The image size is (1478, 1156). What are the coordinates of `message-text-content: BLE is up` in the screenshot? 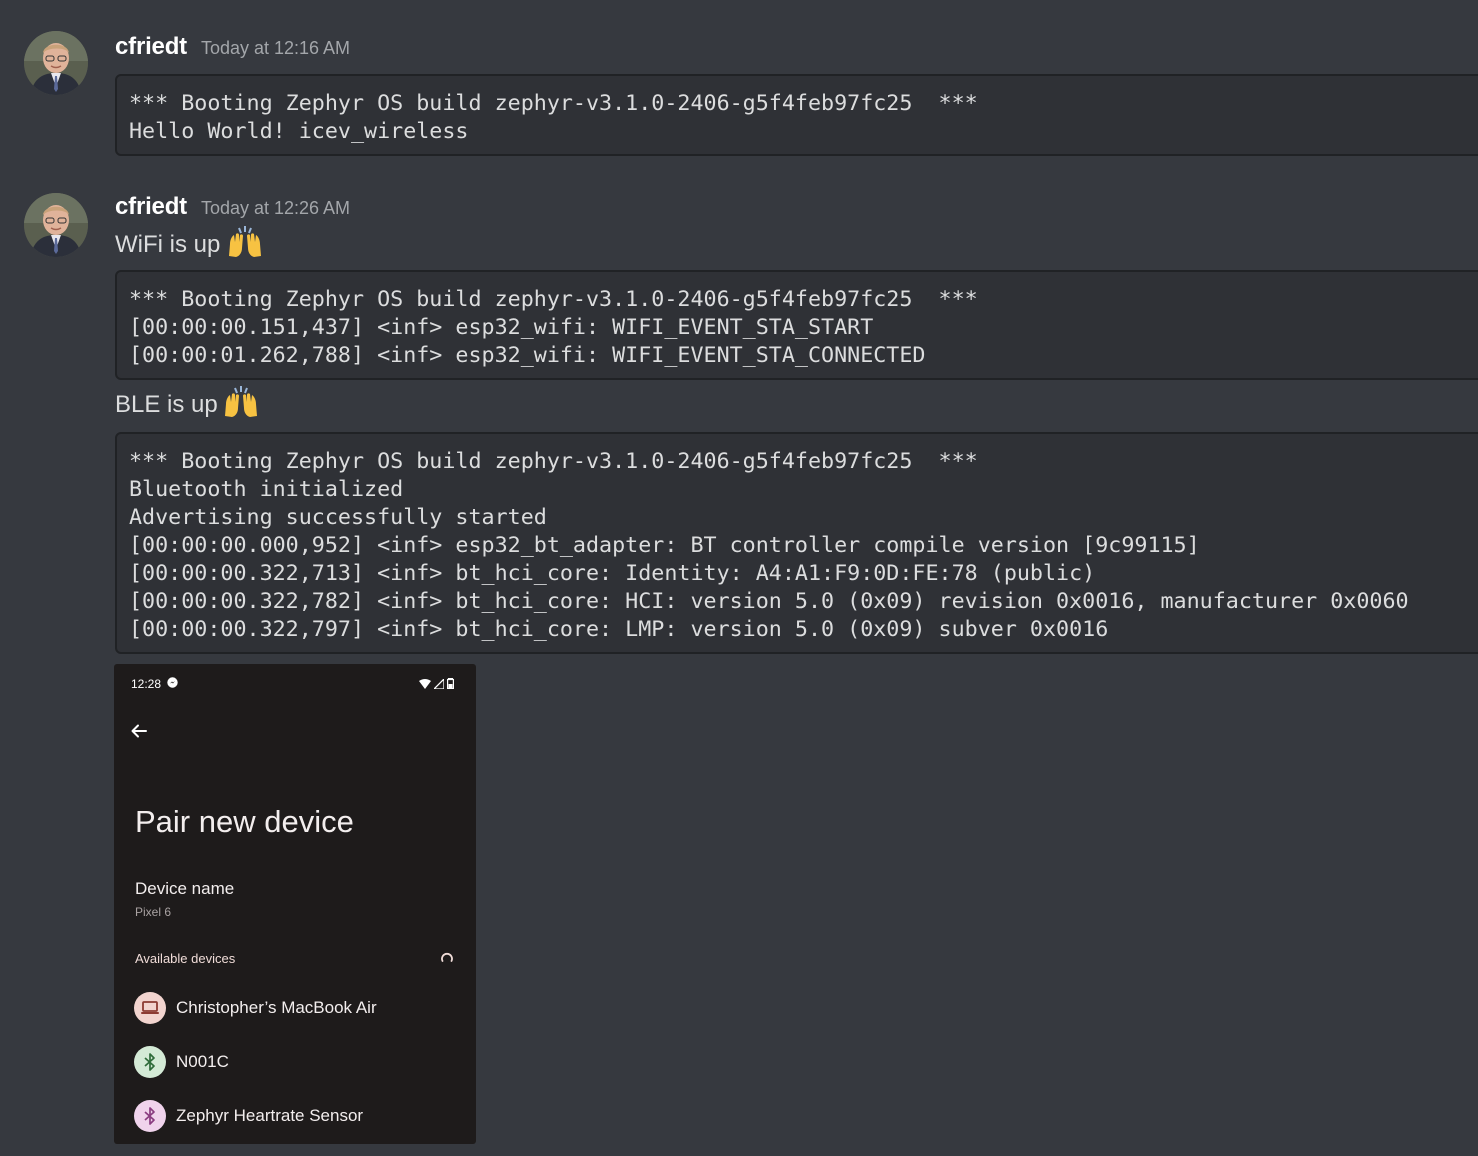 It's located at (166, 404).